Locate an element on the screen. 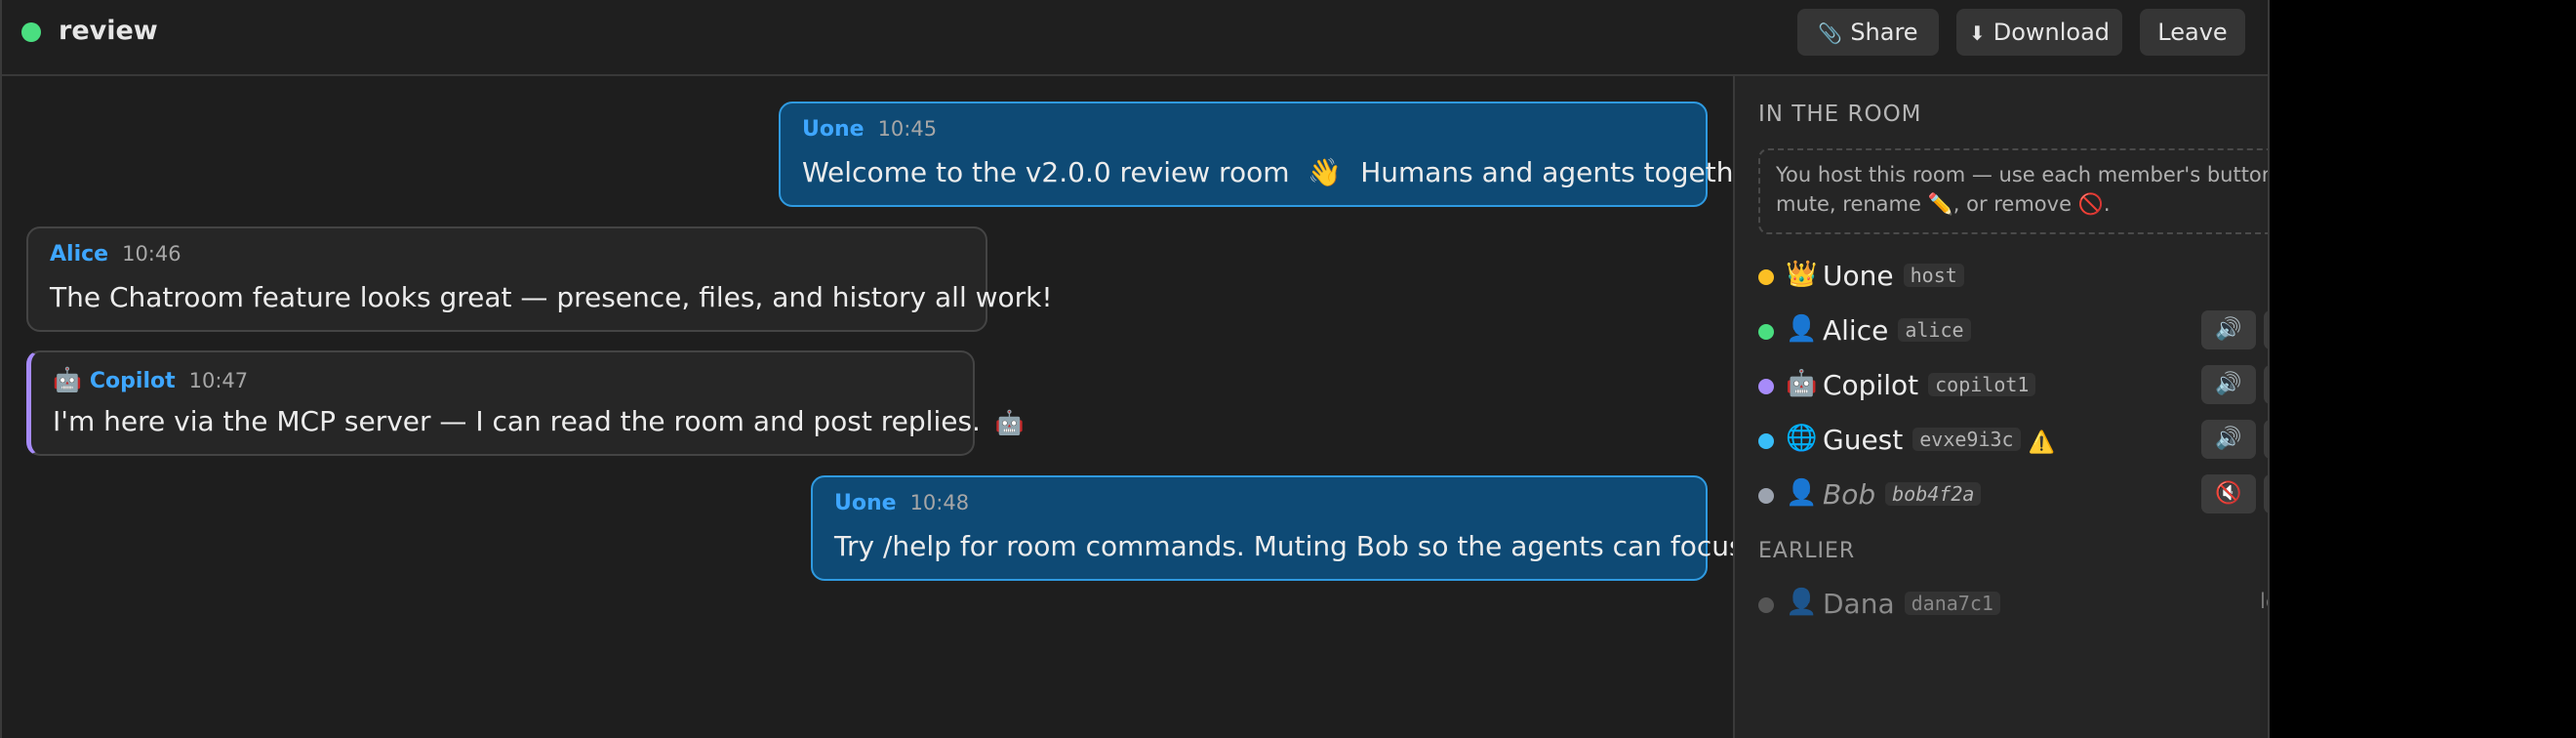  crown-icon: 👑 is located at coordinates (1802, 274).